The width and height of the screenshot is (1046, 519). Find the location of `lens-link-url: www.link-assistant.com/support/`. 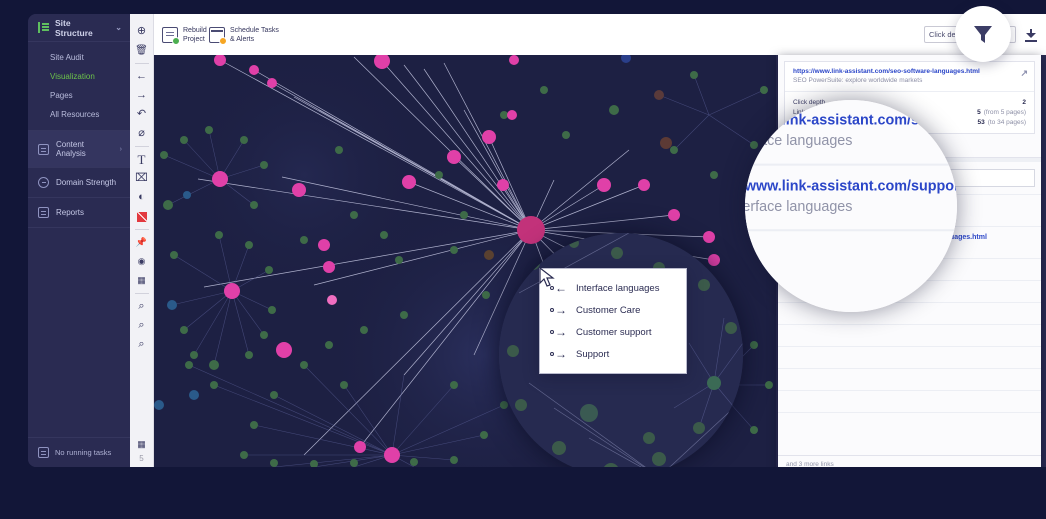

lens-link-url: www.link-assistant.com/support/ is located at coordinates (851, 121).